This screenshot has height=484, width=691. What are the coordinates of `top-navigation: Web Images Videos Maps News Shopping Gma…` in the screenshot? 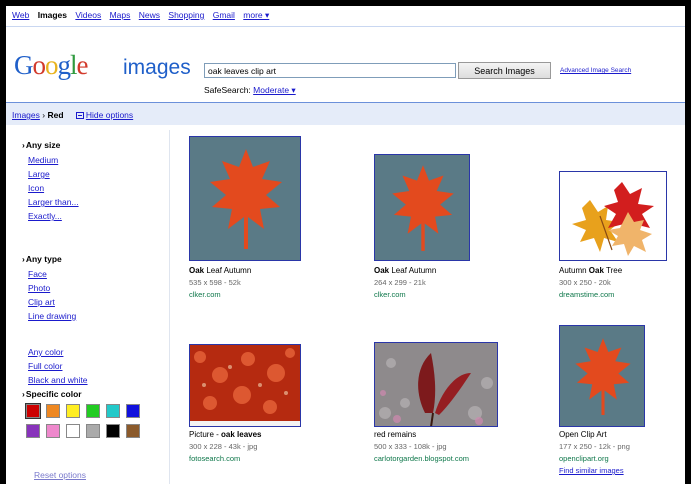 It's located at (143, 15).